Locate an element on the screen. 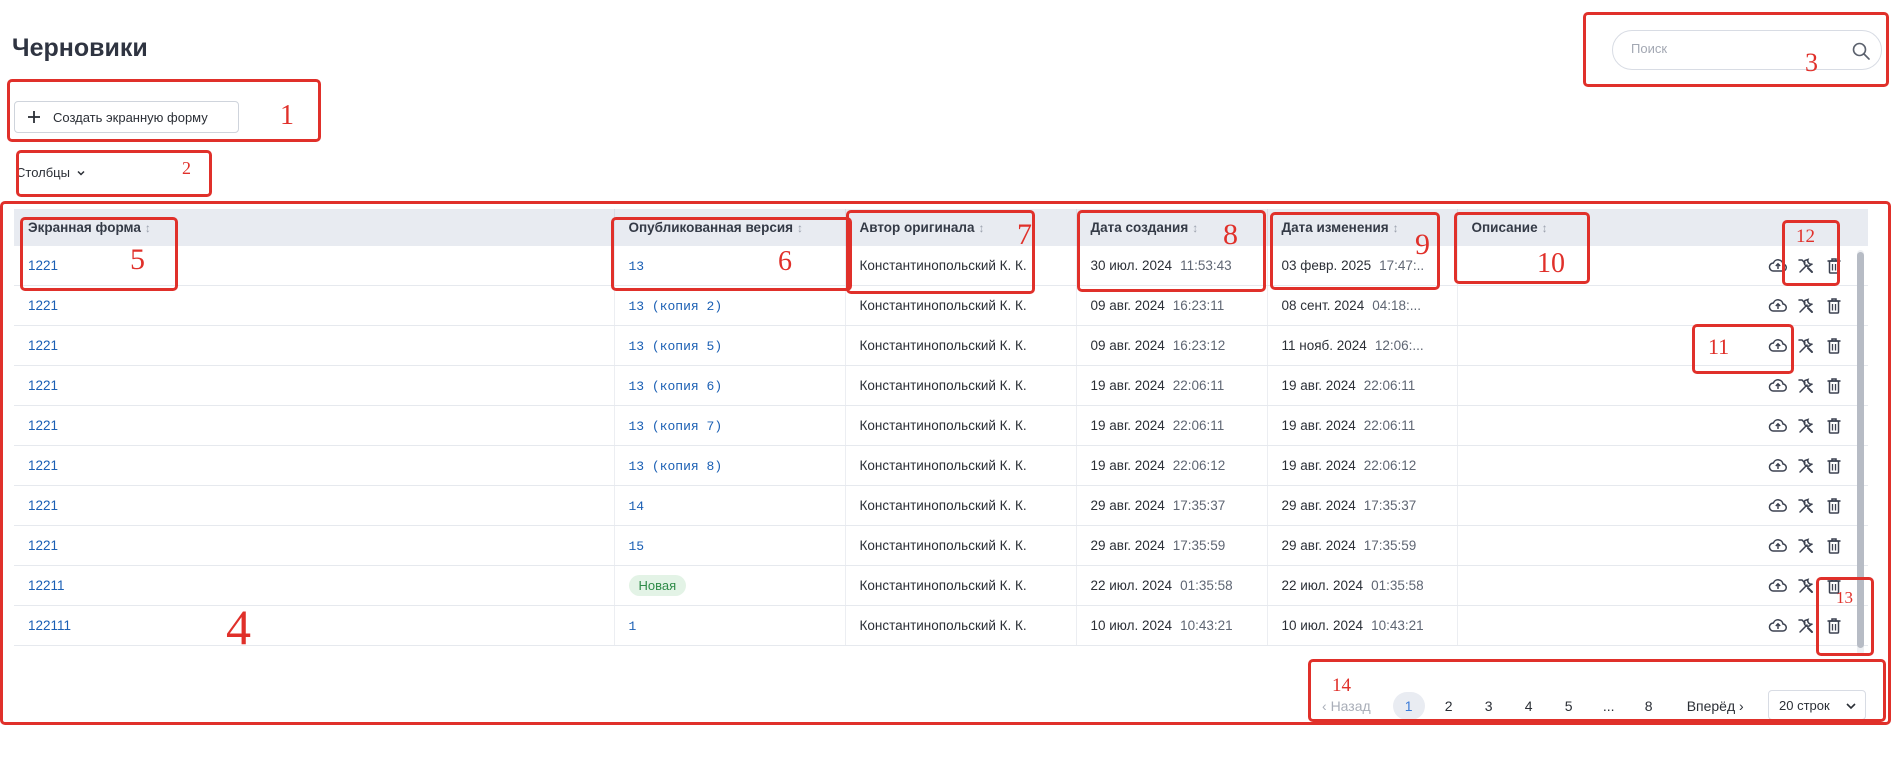  search-input is located at coordinates (1736, 48).